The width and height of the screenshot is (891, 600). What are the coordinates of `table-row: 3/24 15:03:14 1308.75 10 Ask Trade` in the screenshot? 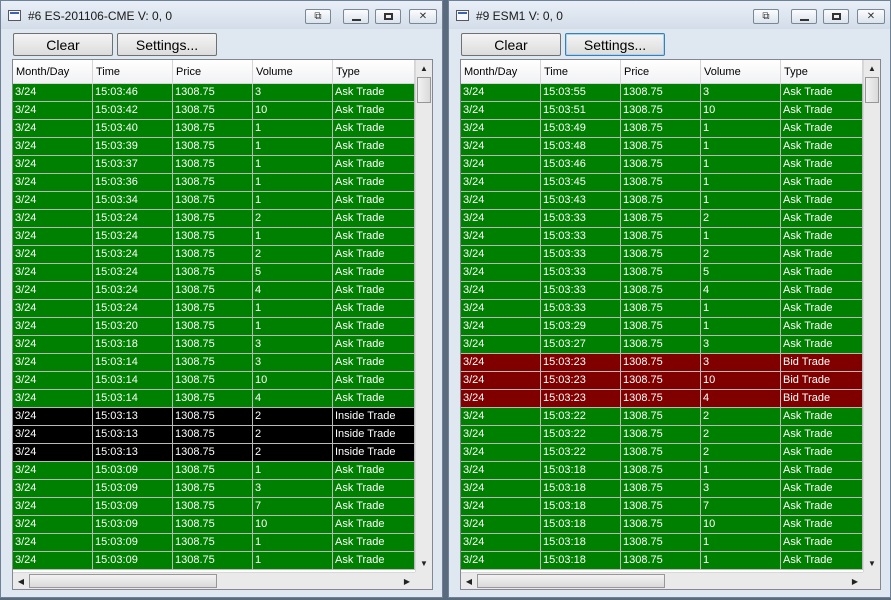 It's located at (214, 381).